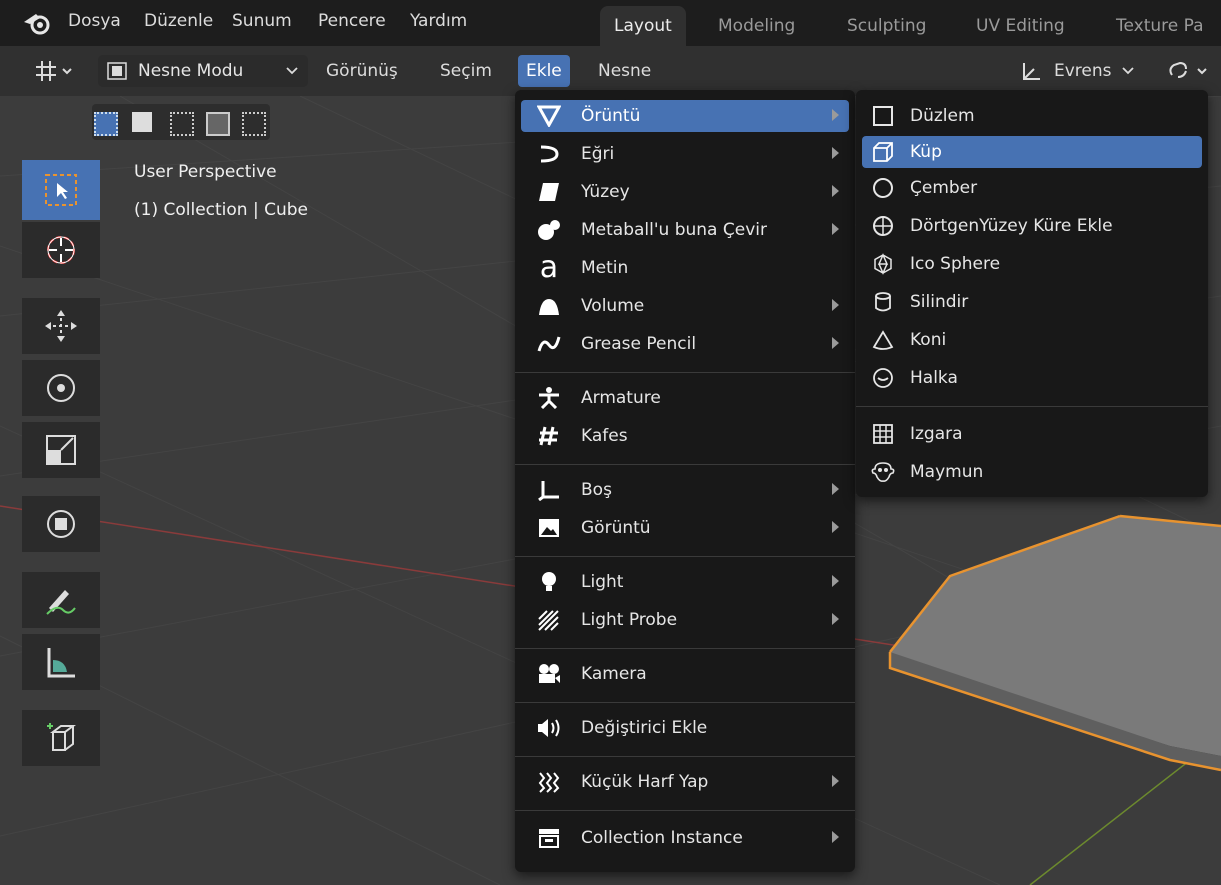 The width and height of the screenshot is (1221, 885). I want to click on select-extend-icon, so click(142, 122).